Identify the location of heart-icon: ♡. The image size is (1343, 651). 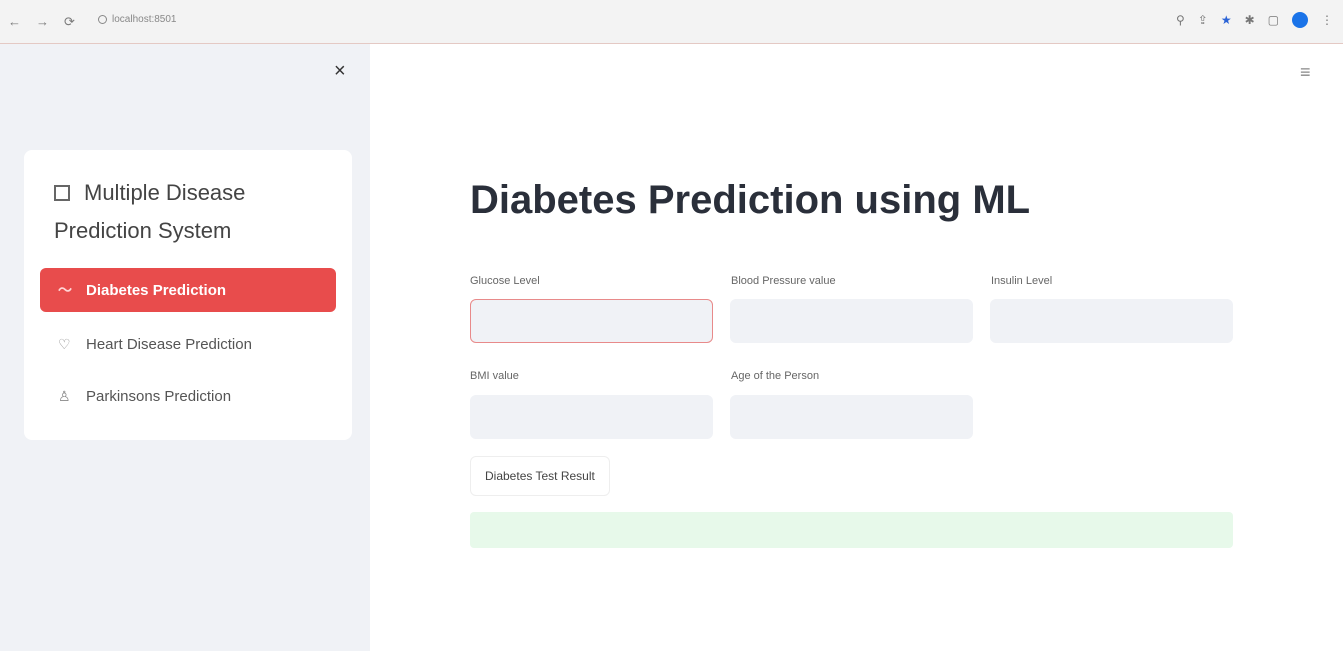
(64, 343).